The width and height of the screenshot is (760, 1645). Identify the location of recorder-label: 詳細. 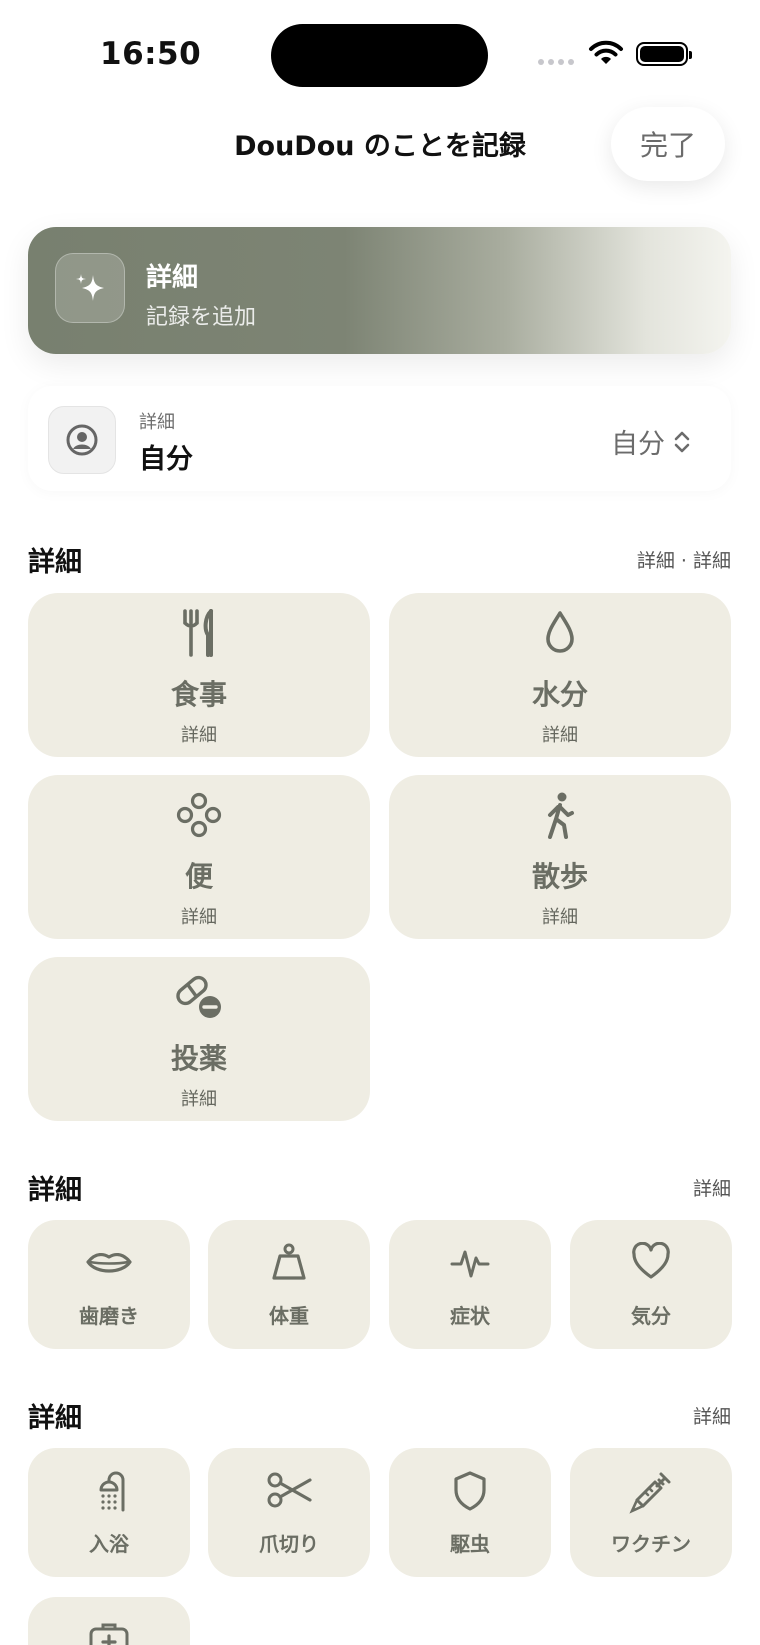
(157, 422).